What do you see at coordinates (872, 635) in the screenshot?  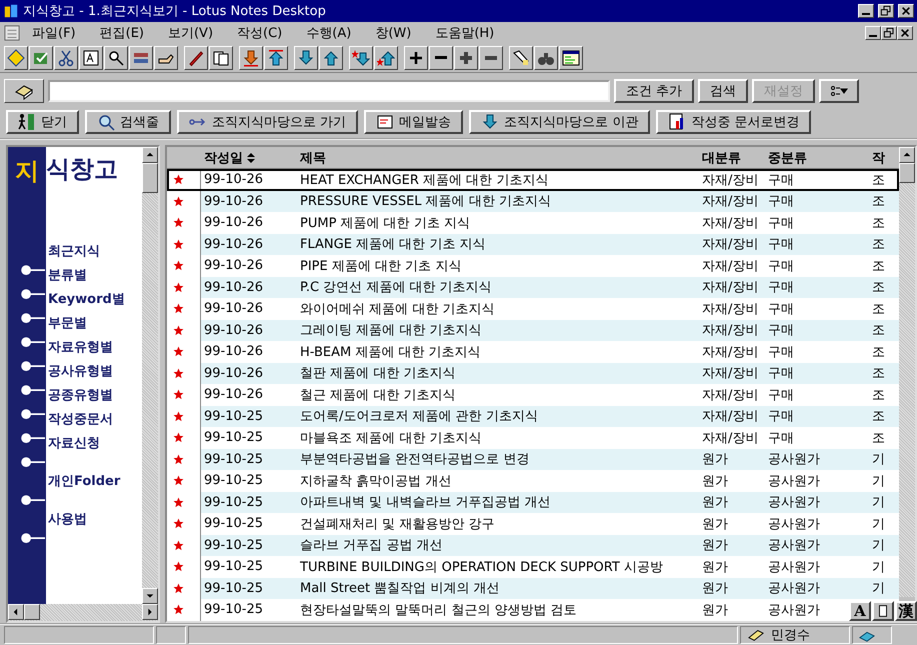 I see `status-panel` at bounding box center [872, 635].